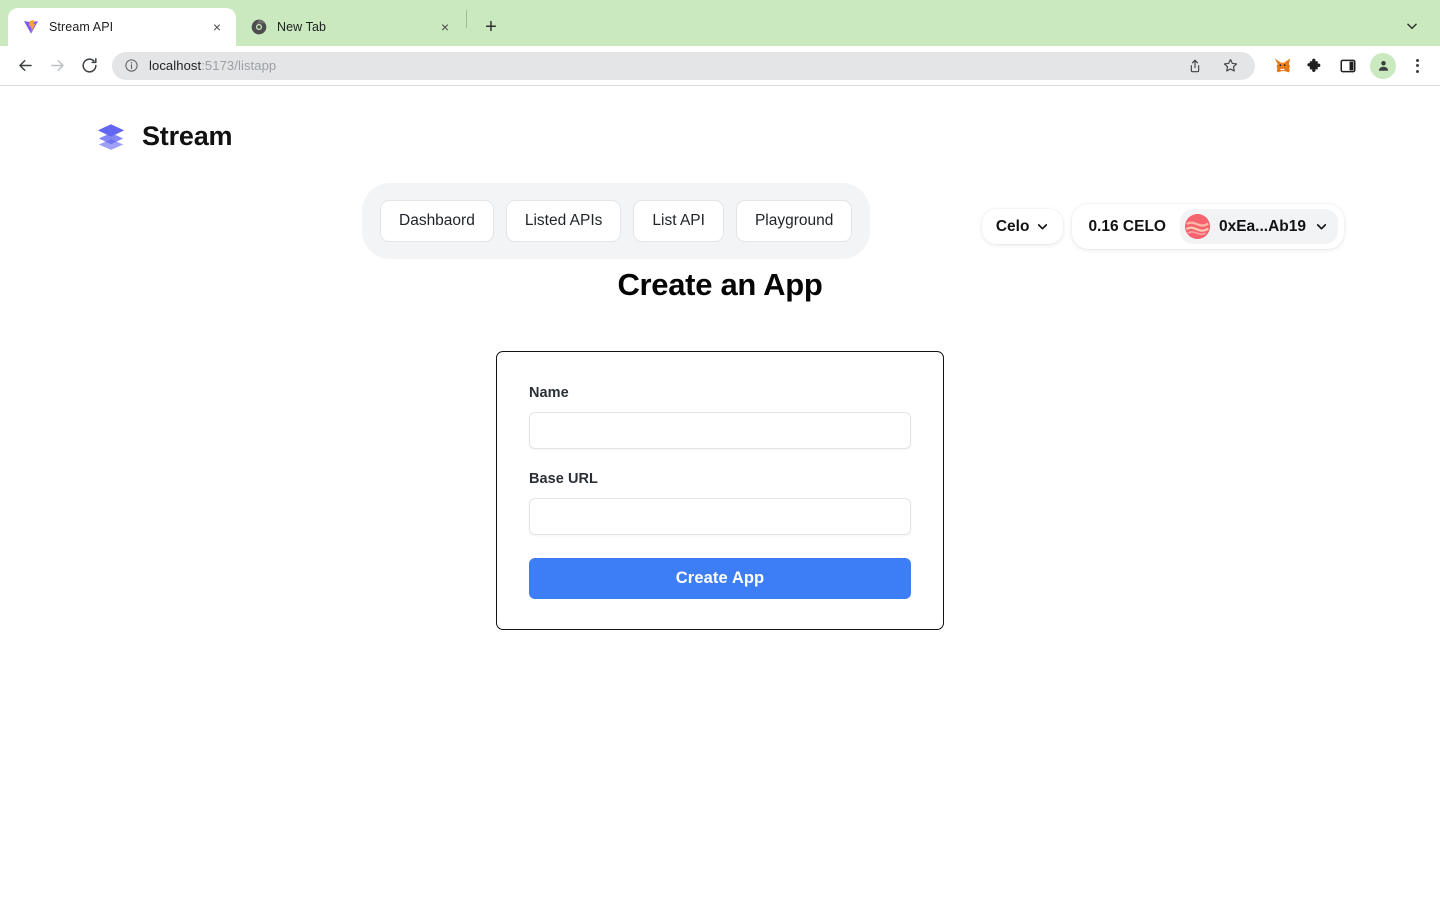  Describe the element at coordinates (187, 135) in the screenshot. I see `brand-name: Stream` at that location.